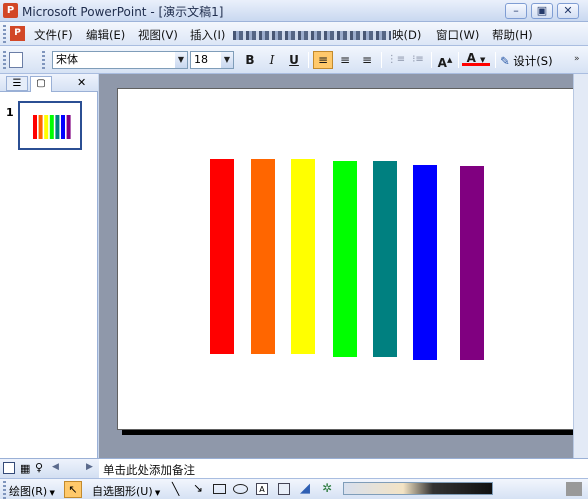  What do you see at coordinates (158, 35) in the screenshot?
I see `menu-view: 视图(V)` at bounding box center [158, 35].